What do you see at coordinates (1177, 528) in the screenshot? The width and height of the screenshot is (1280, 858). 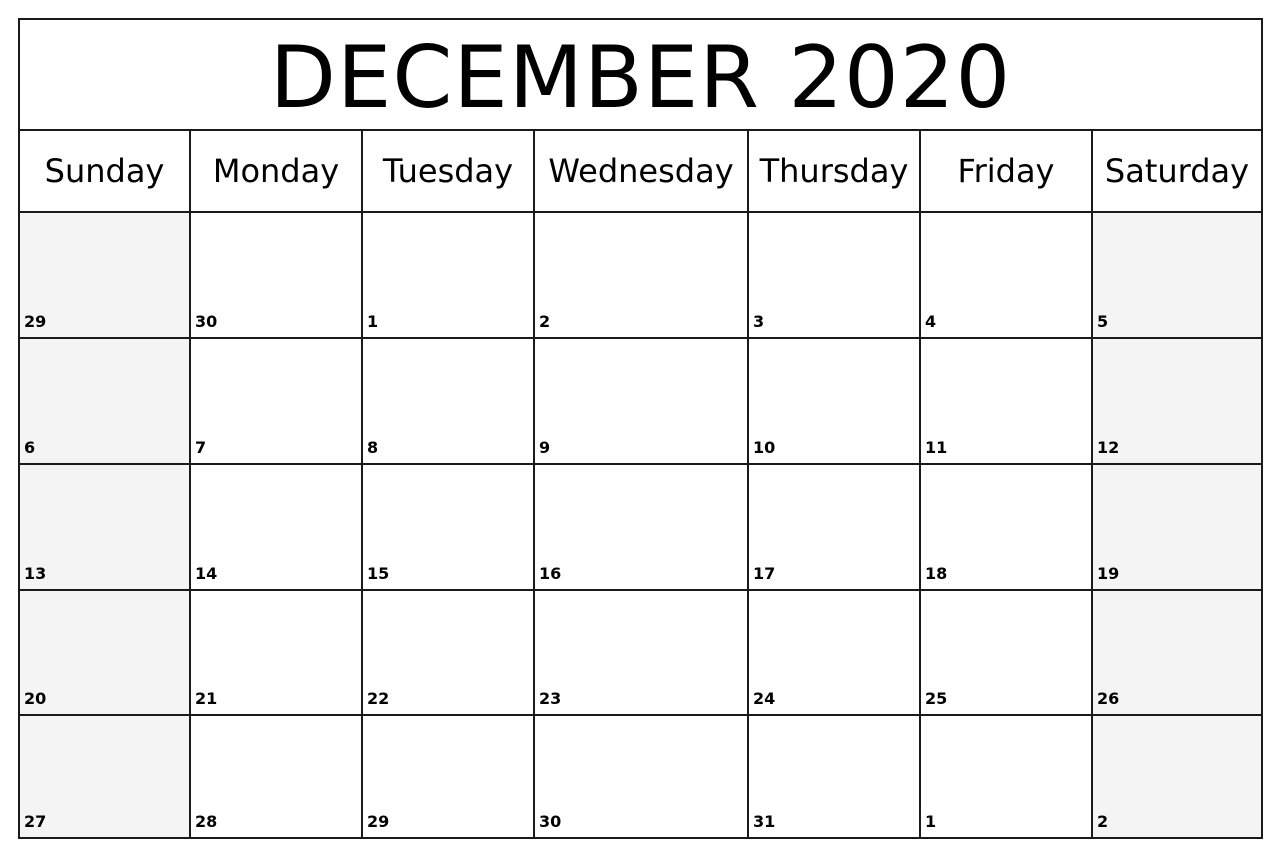 I see `day-cell: 19` at bounding box center [1177, 528].